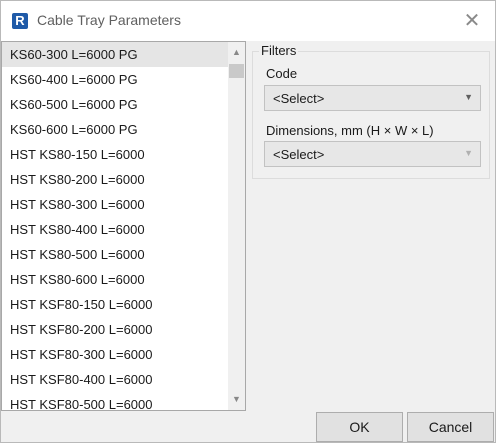 Image resolution: width=496 pixels, height=443 pixels. What do you see at coordinates (20, 21) in the screenshot?
I see `revit-app-icon: R` at bounding box center [20, 21].